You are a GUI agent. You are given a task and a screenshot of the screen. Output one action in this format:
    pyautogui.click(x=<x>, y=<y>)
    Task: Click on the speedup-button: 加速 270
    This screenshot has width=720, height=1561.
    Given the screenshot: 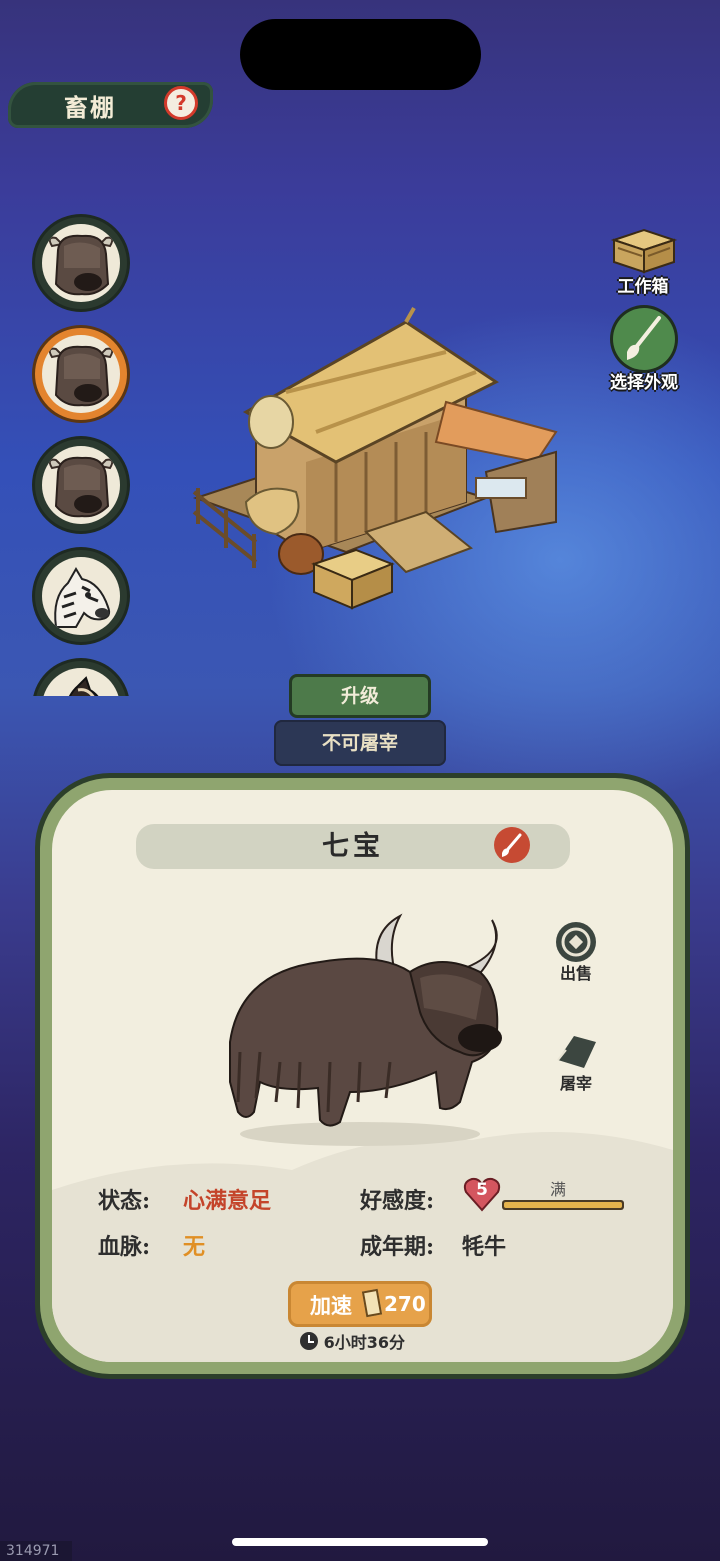 What is the action you would take?
    pyautogui.click(x=360, y=1304)
    